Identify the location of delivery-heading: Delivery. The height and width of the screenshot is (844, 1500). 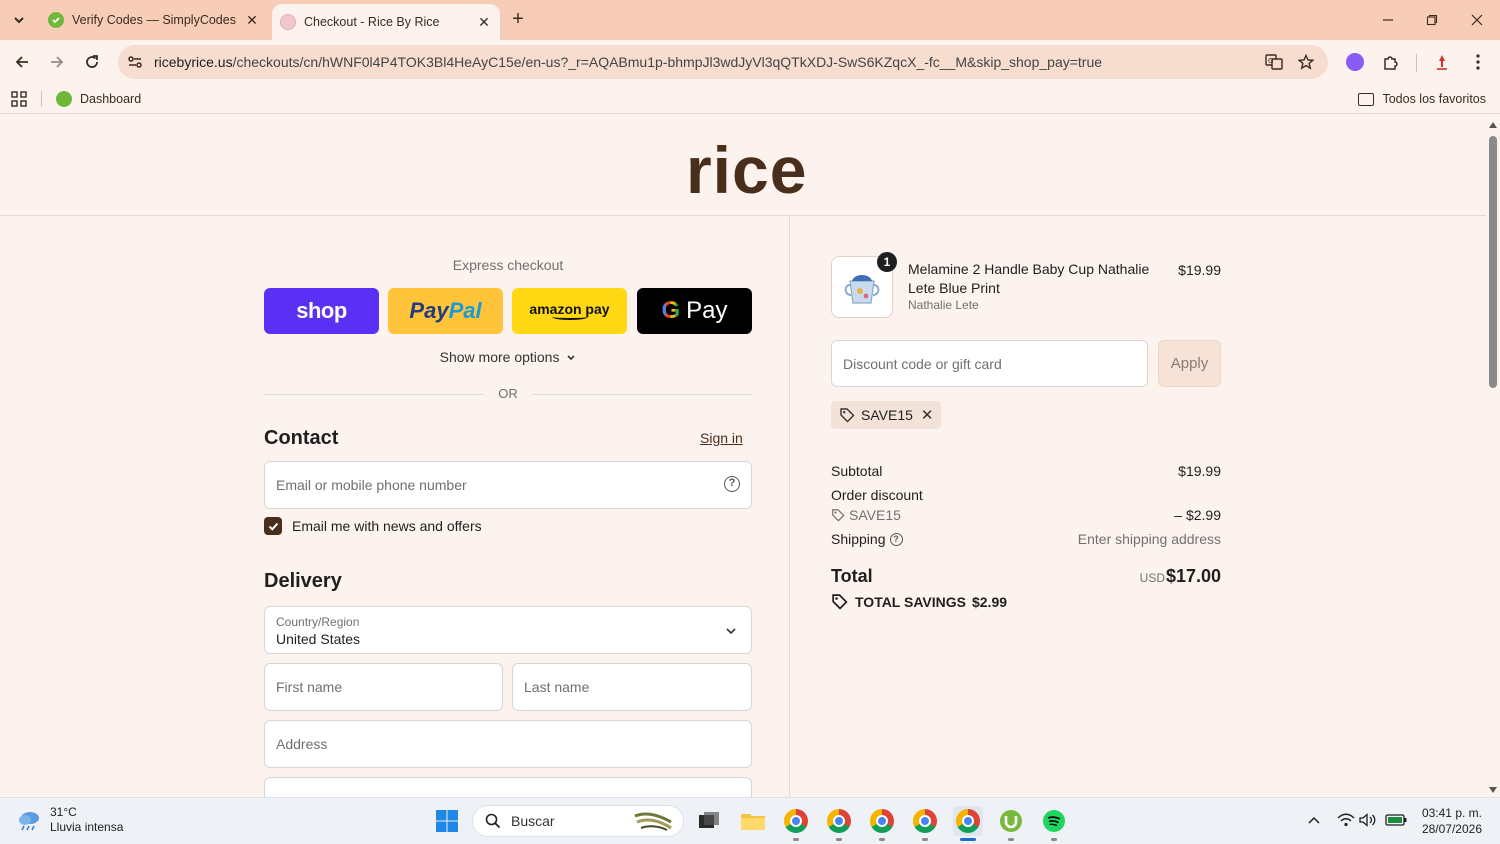
(303, 581).